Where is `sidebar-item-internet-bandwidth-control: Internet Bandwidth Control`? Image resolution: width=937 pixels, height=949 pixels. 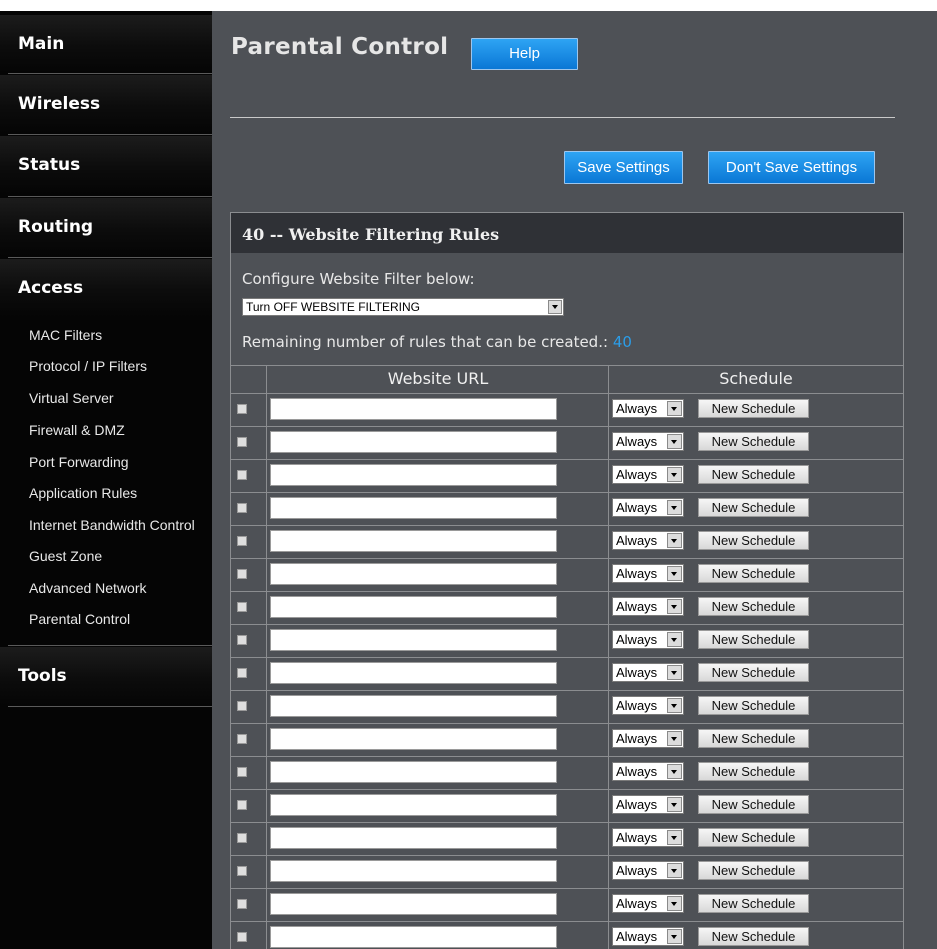
sidebar-item-internet-bandwidth-control: Internet Bandwidth Control is located at coordinates (112, 525).